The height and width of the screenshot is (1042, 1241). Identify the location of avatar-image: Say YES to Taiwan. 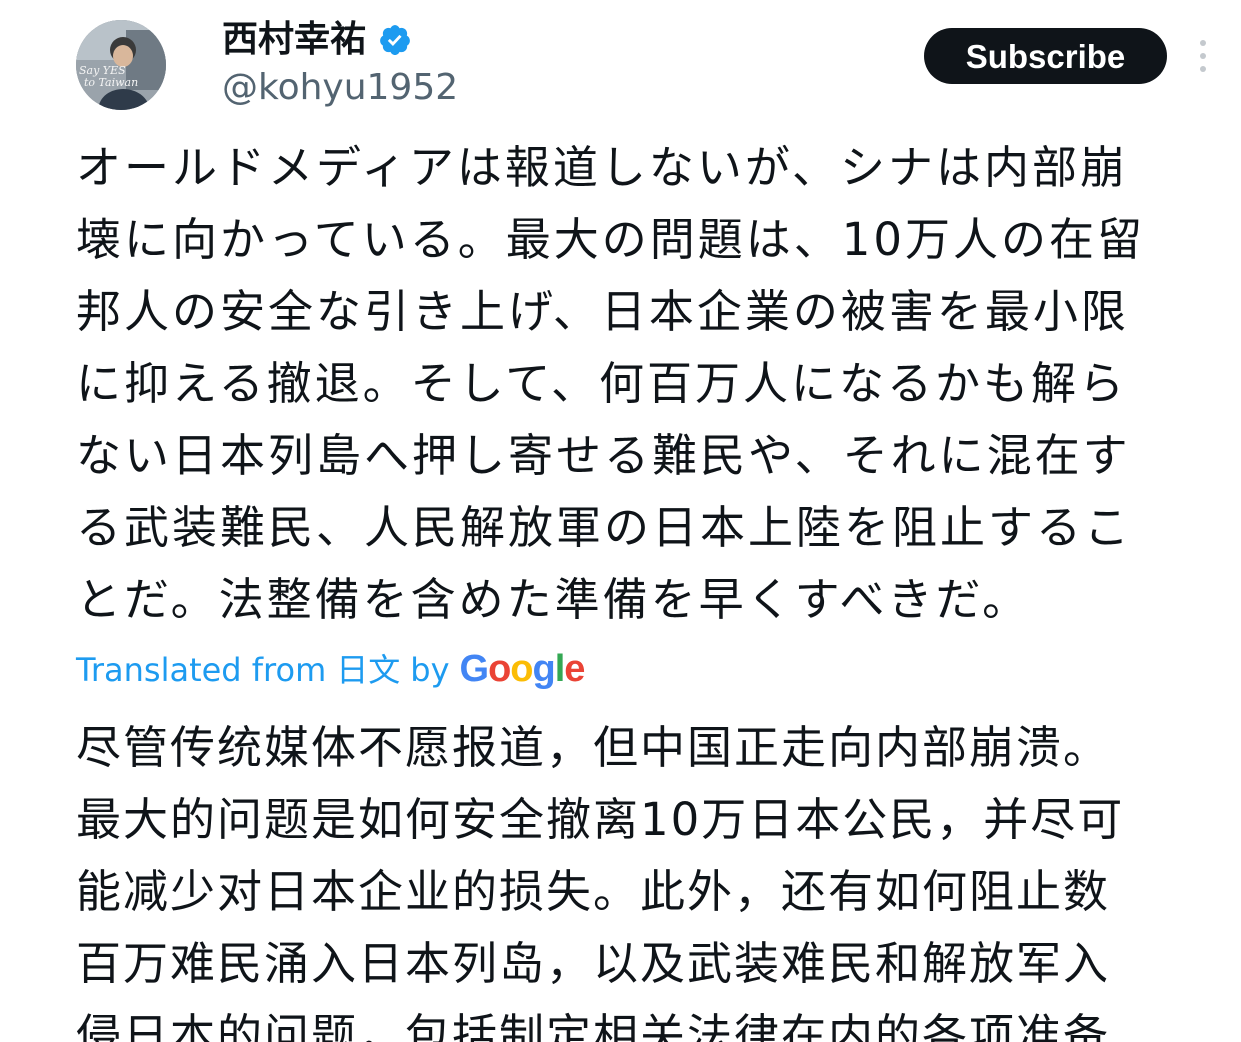
(121, 65).